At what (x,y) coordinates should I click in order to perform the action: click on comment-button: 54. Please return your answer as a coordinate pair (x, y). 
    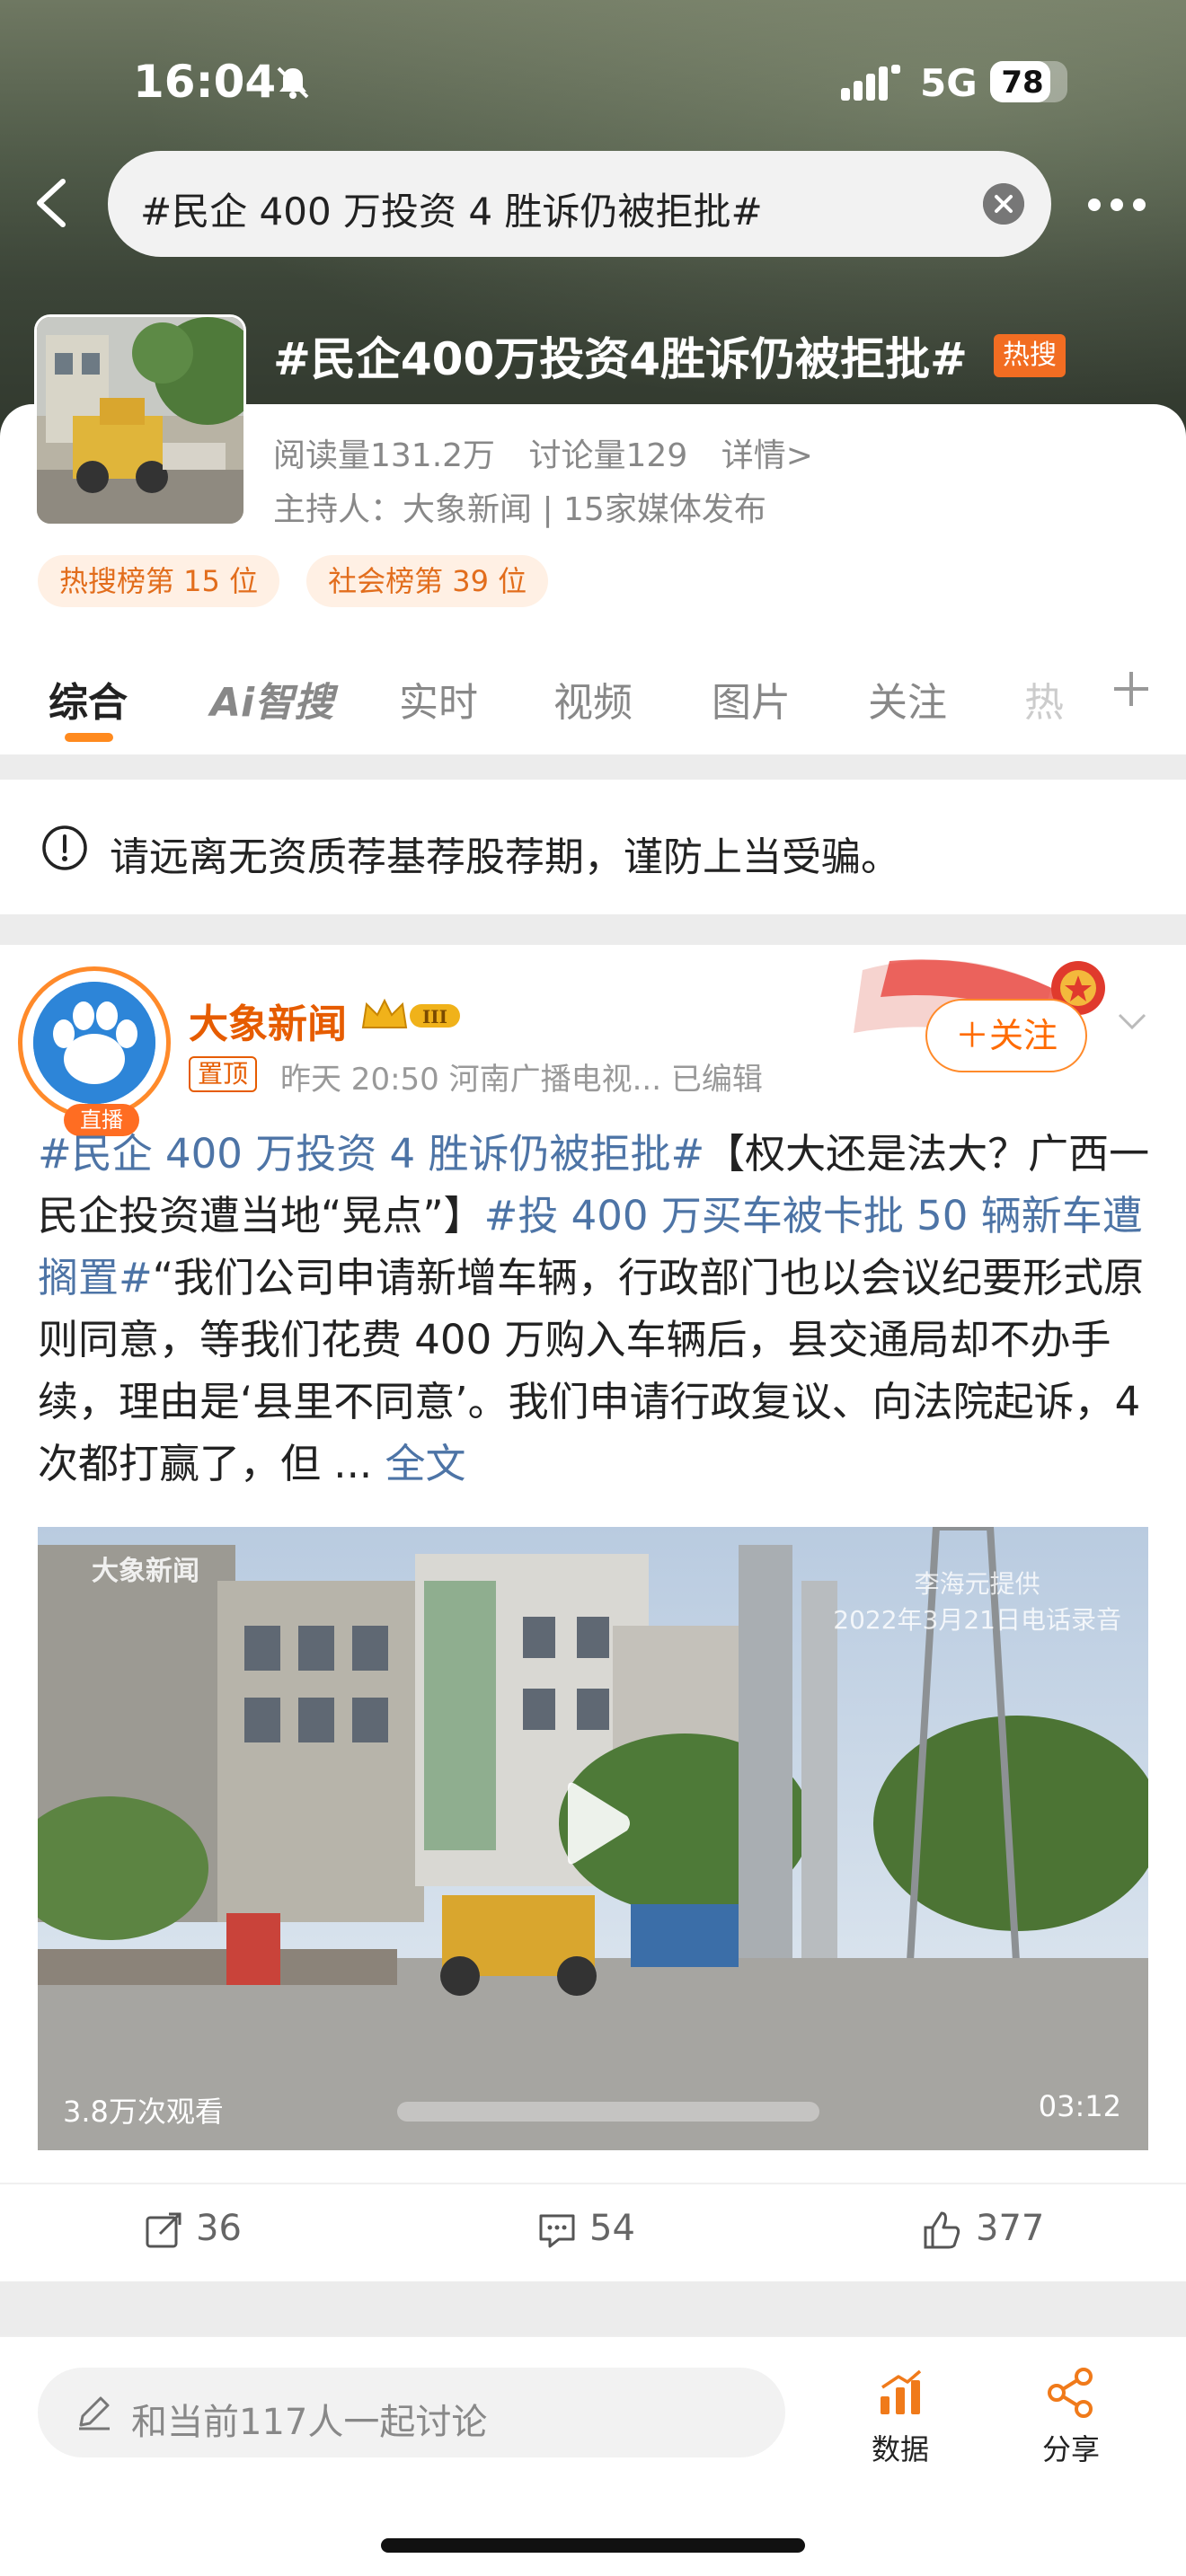
    Looking at the image, I should click on (586, 2229).